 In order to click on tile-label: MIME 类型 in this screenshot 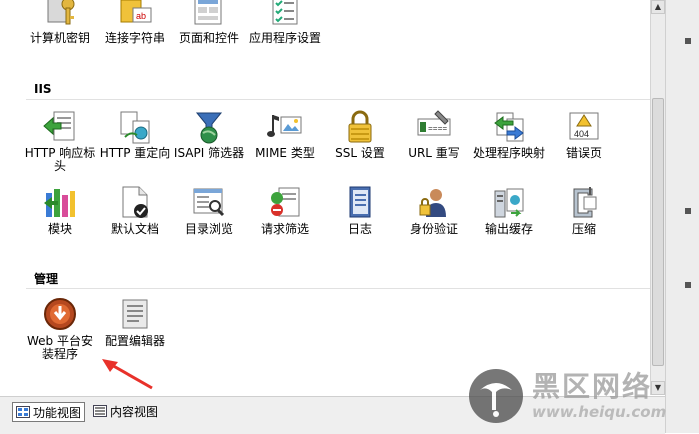, I will do `click(285, 153)`.